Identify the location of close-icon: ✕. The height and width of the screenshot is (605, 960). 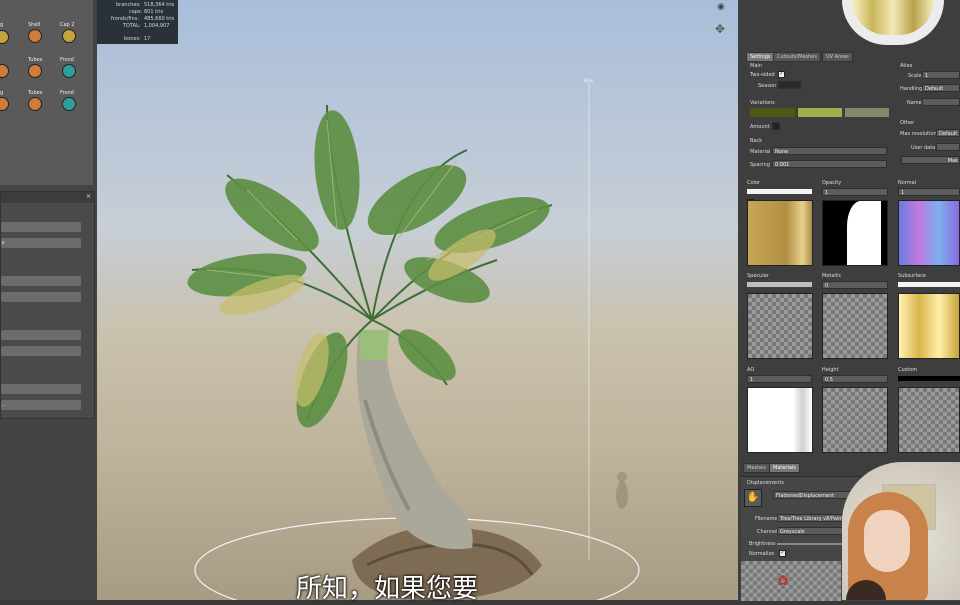
(88, 196).